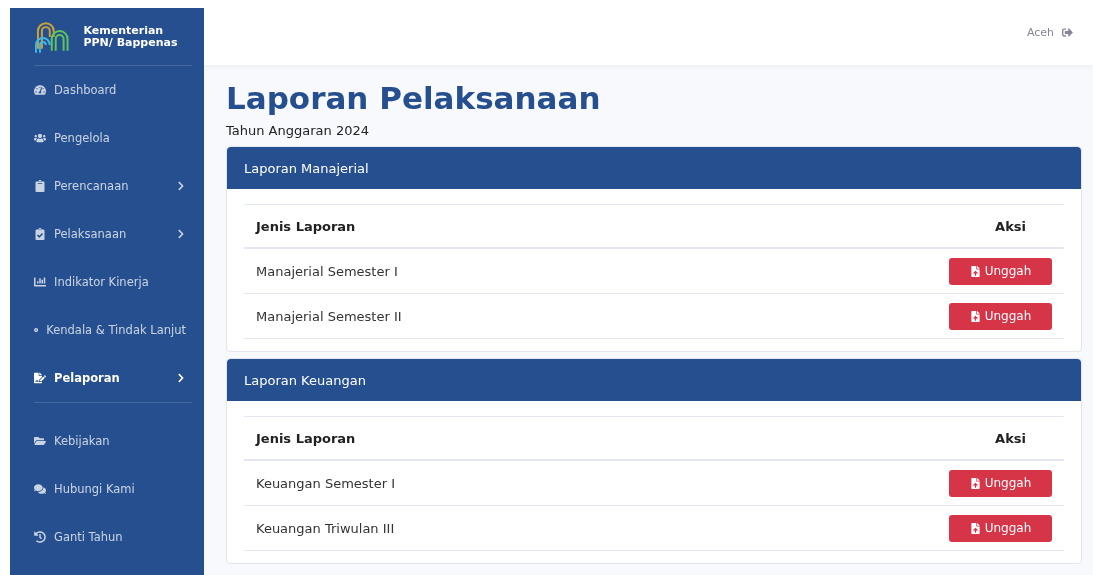  I want to click on bar-chart-icon, so click(40, 282).